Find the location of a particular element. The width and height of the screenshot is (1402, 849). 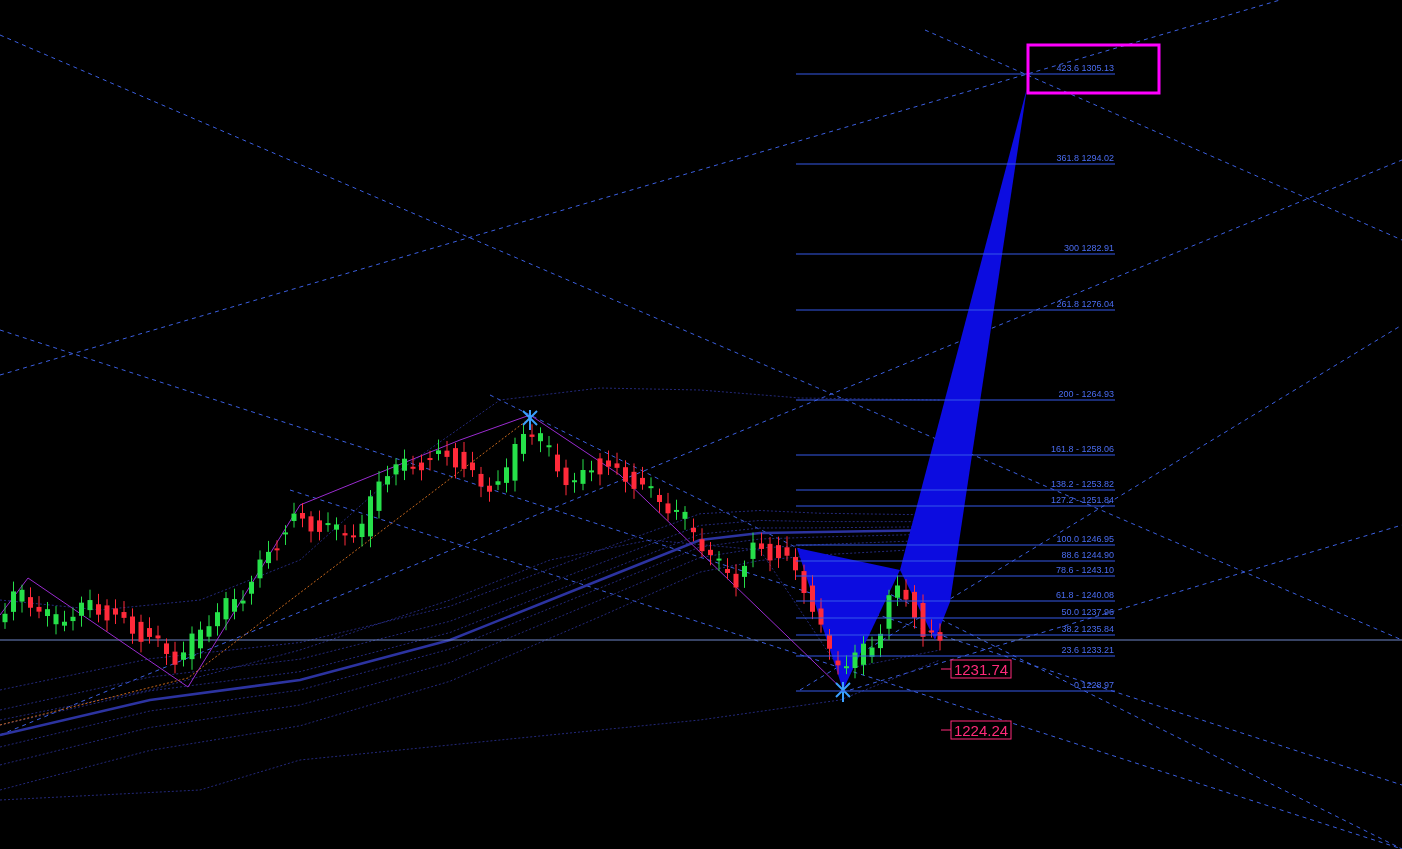

price-marker is located at coordinates (946, 669).